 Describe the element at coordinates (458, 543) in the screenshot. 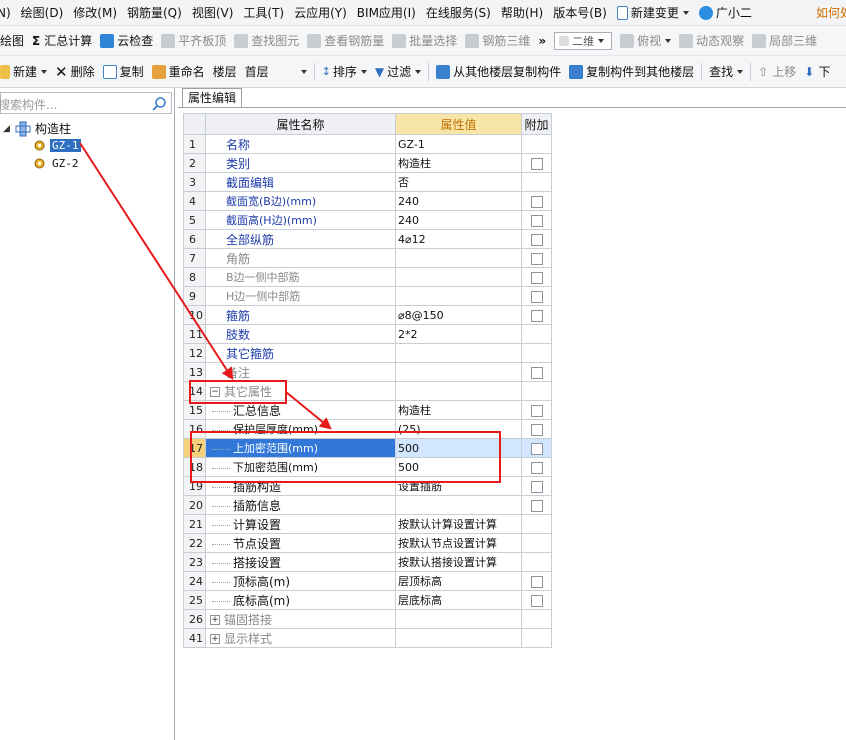

I see `property-value-cell: 按默认节点设置计算` at that location.